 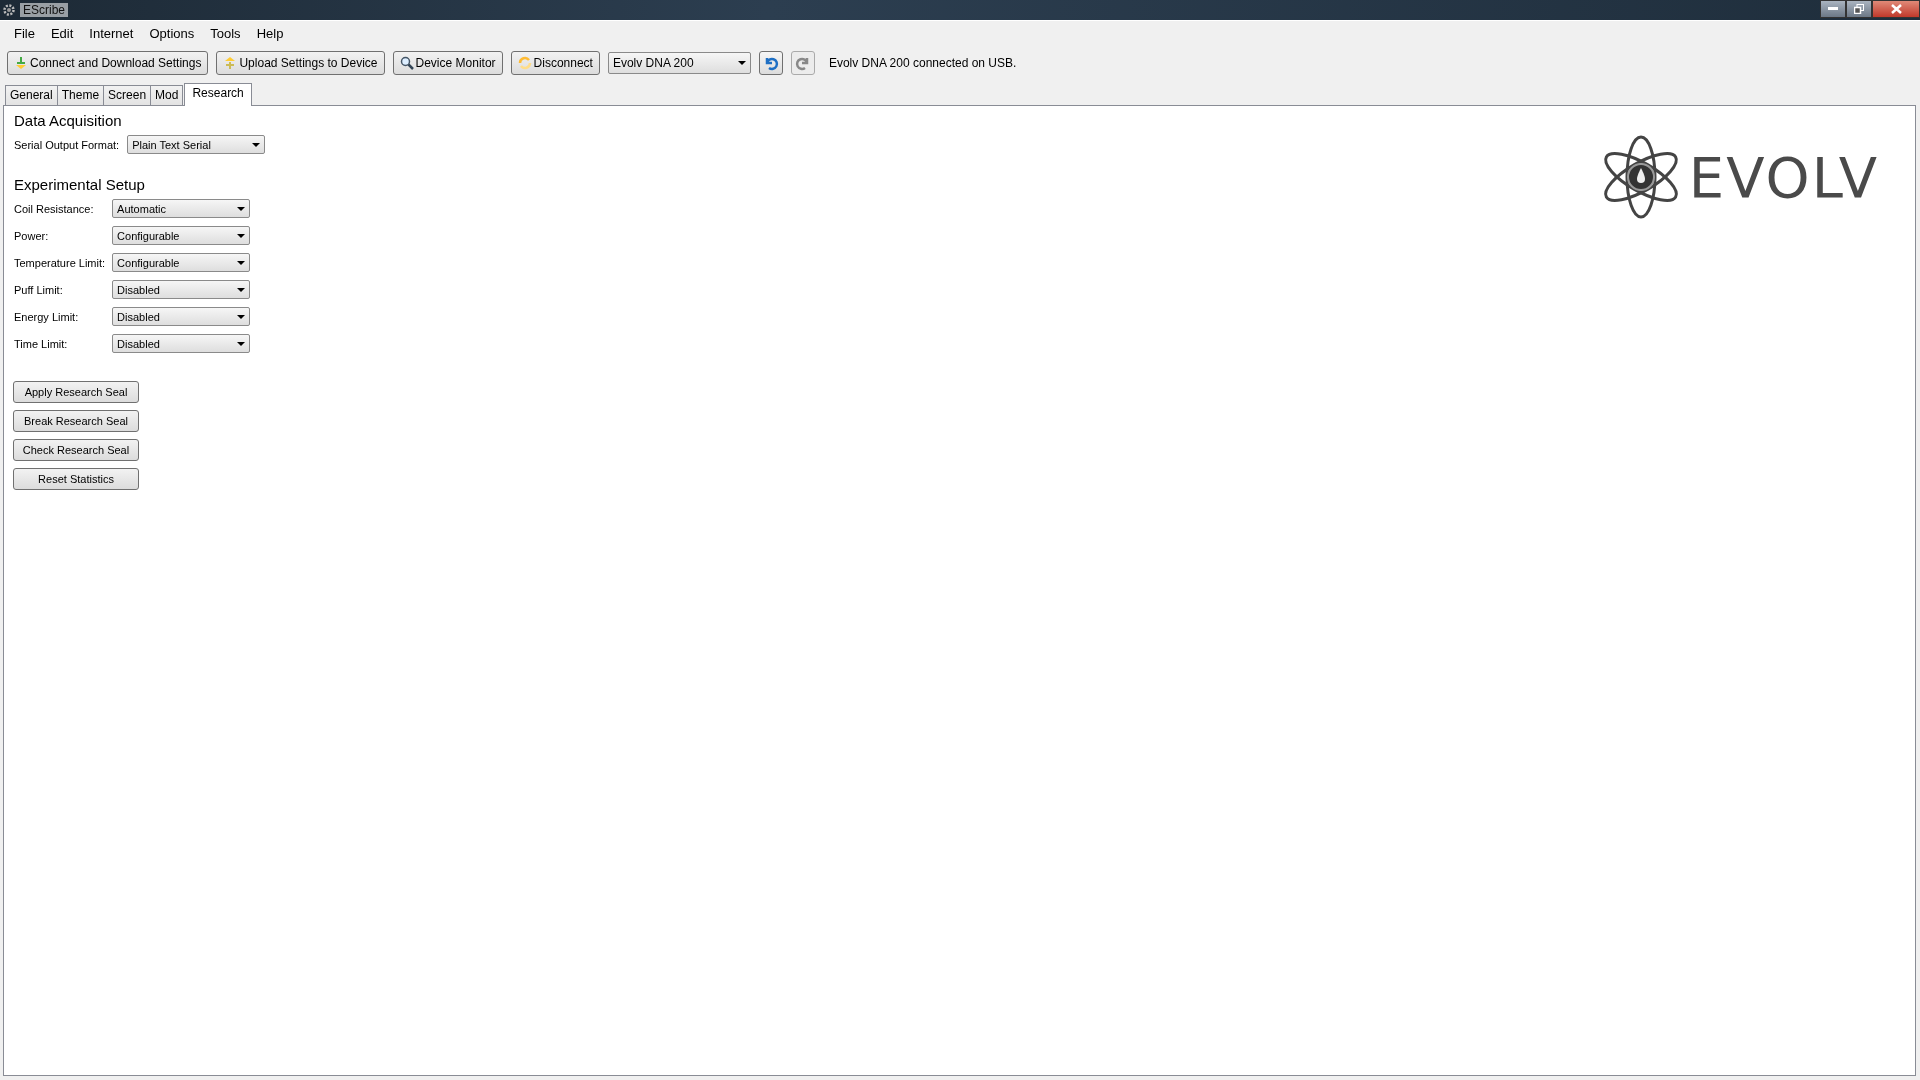 I want to click on field-label: Temperature Limit:, so click(x=60, y=262).